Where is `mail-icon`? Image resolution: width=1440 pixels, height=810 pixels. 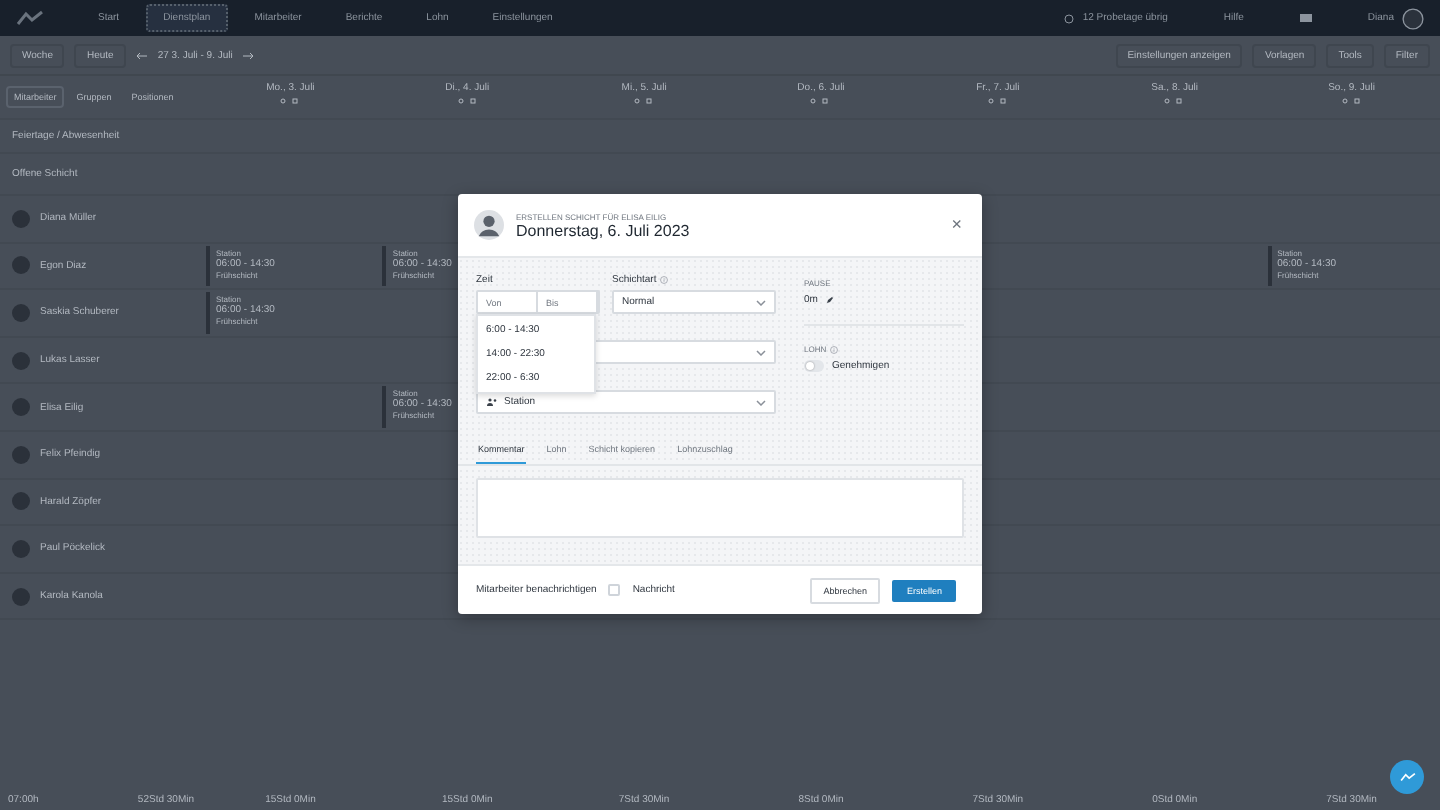 mail-icon is located at coordinates (1305, 18).